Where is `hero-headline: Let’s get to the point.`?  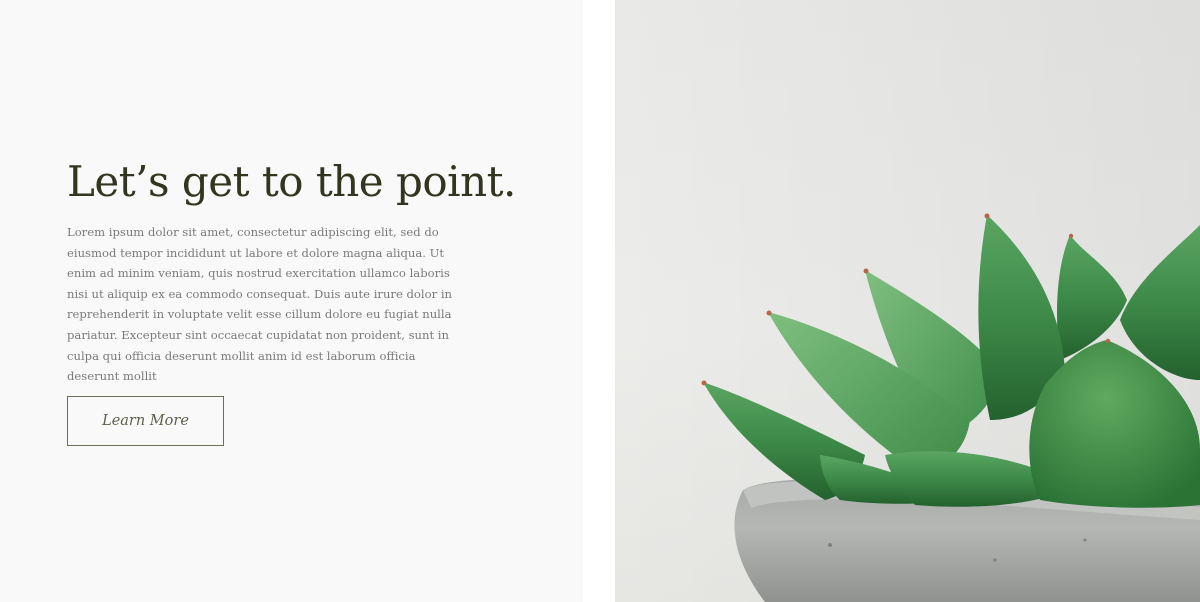 hero-headline: Let’s get to the point. is located at coordinates (291, 181).